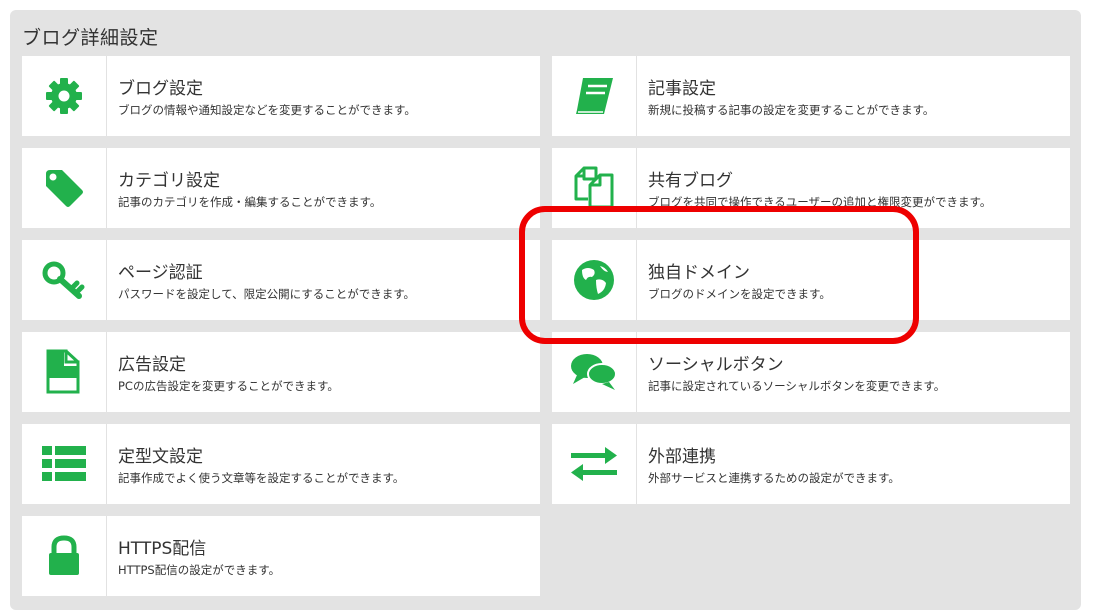 This screenshot has width=1100, height=610. I want to click on card-title: 外部連携, so click(682, 457).